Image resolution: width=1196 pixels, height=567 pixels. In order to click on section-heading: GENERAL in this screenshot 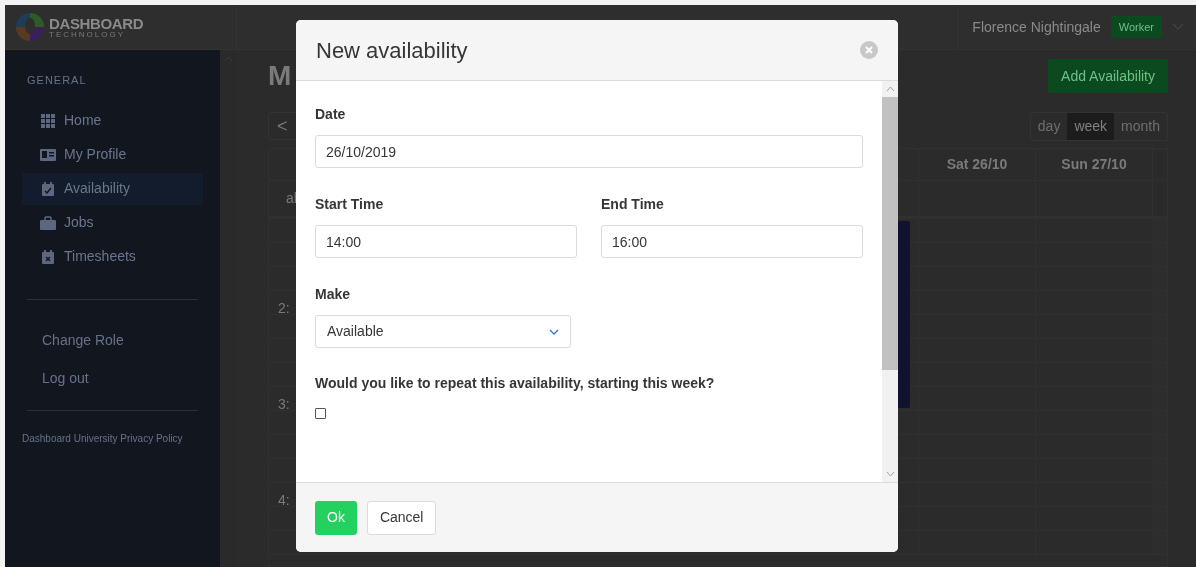, I will do `click(57, 80)`.